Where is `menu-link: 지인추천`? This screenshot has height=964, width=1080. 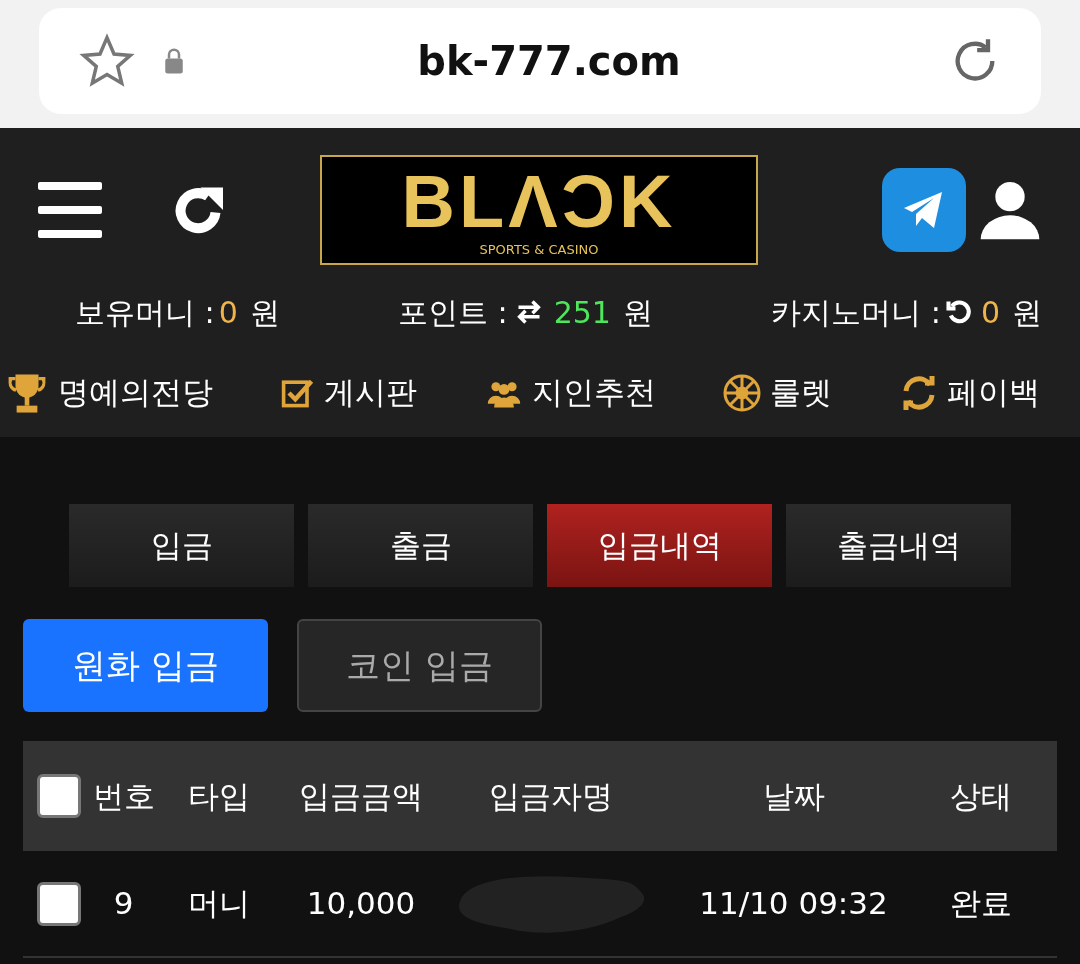
menu-link: 지인추천 is located at coordinates (593, 392).